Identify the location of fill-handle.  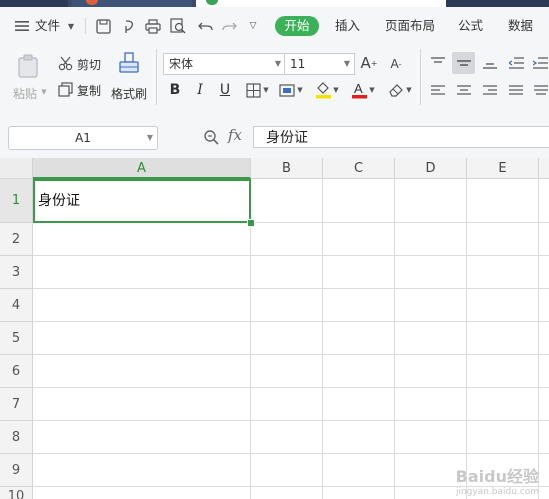
(251, 223).